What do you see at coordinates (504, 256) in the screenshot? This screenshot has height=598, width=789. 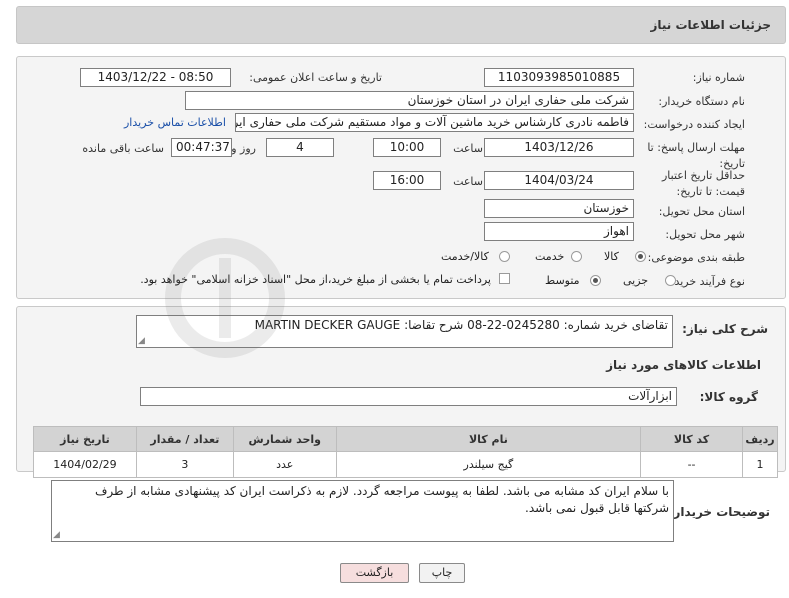 I see `category-goods-service-radio` at bounding box center [504, 256].